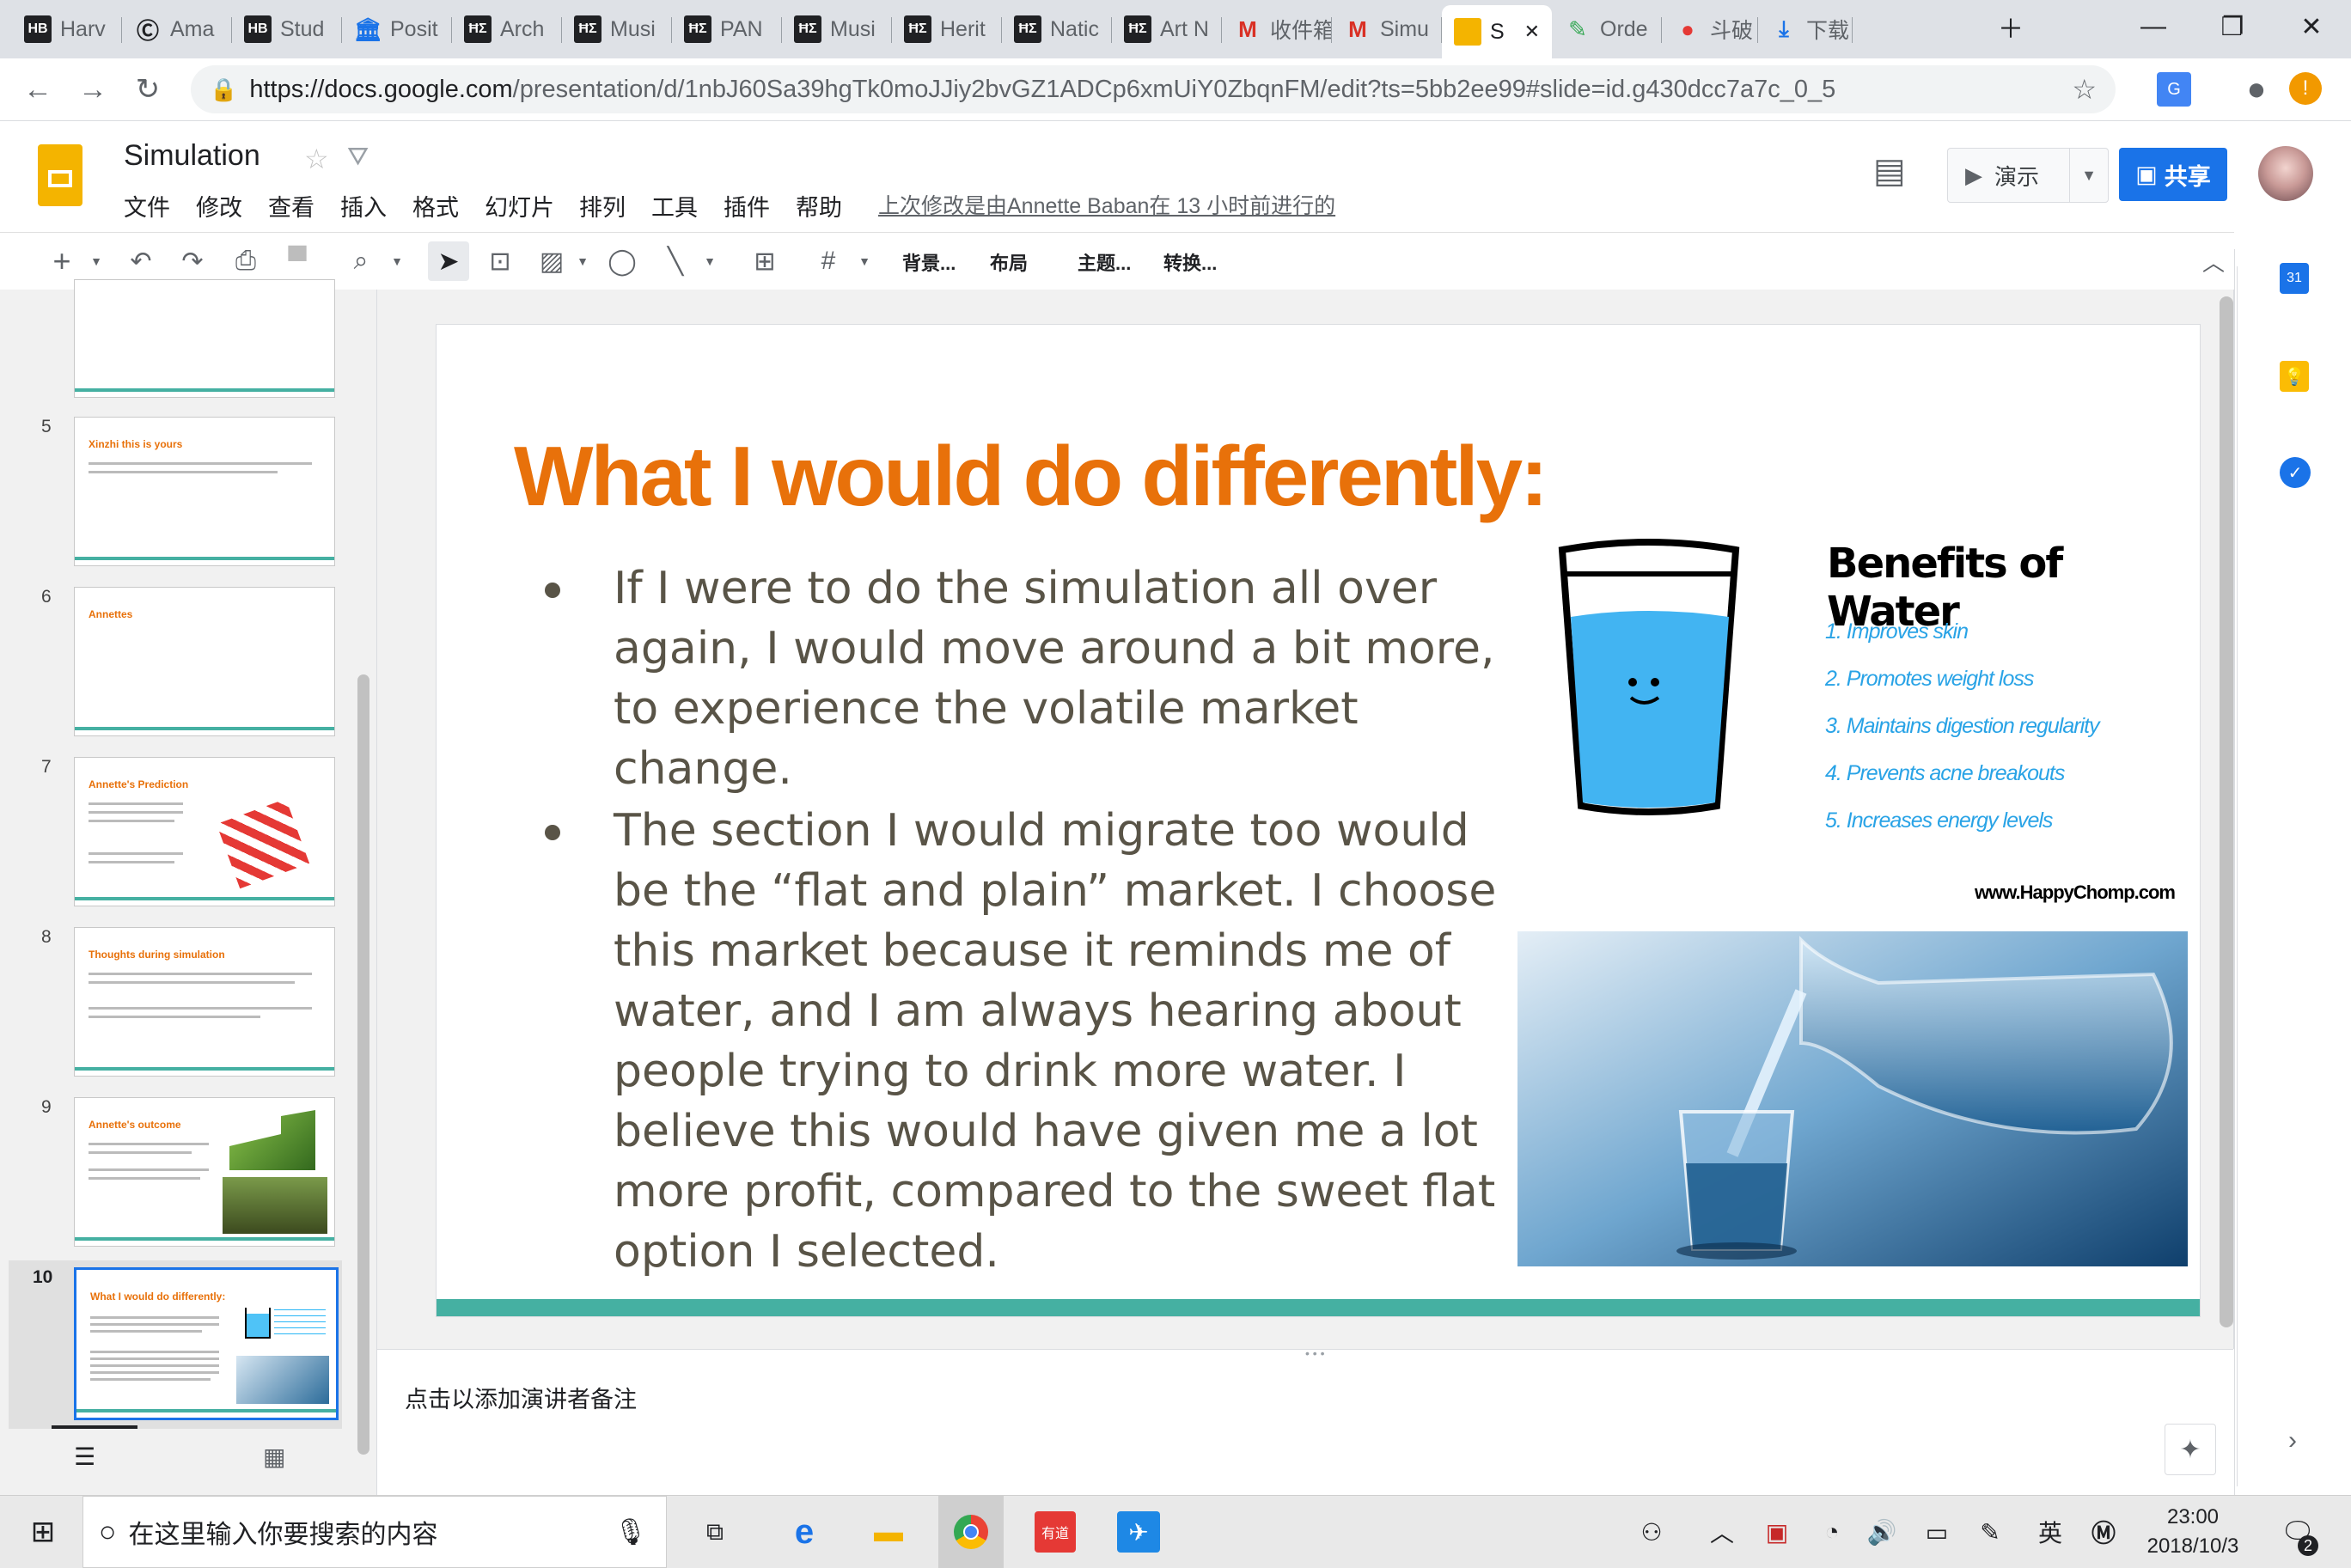 This screenshot has width=2351, height=1568. What do you see at coordinates (500, 261) in the screenshot?
I see `text-box-icon: ⊡` at bounding box center [500, 261].